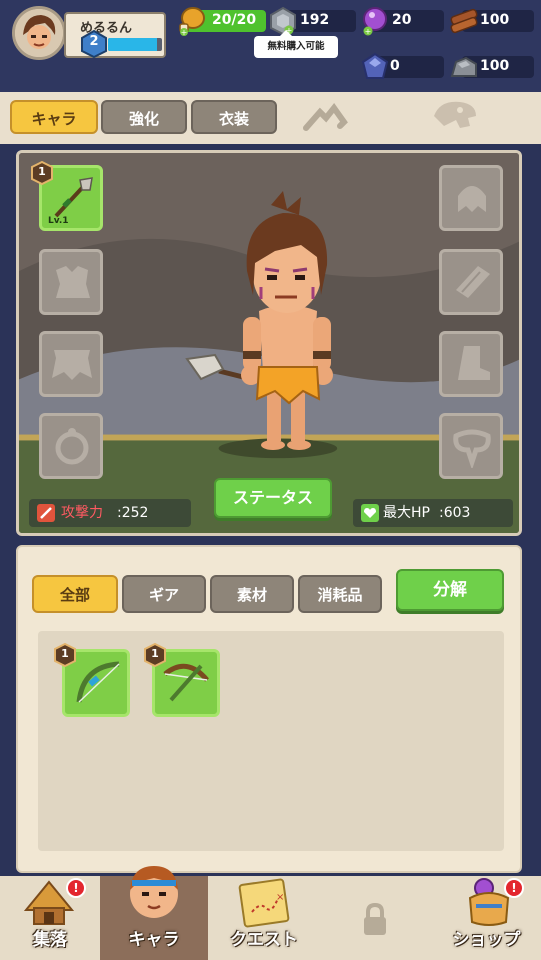  Describe the element at coordinates (514, 888) in the screenshot. I see `shop-alert-badge: !` at that location.